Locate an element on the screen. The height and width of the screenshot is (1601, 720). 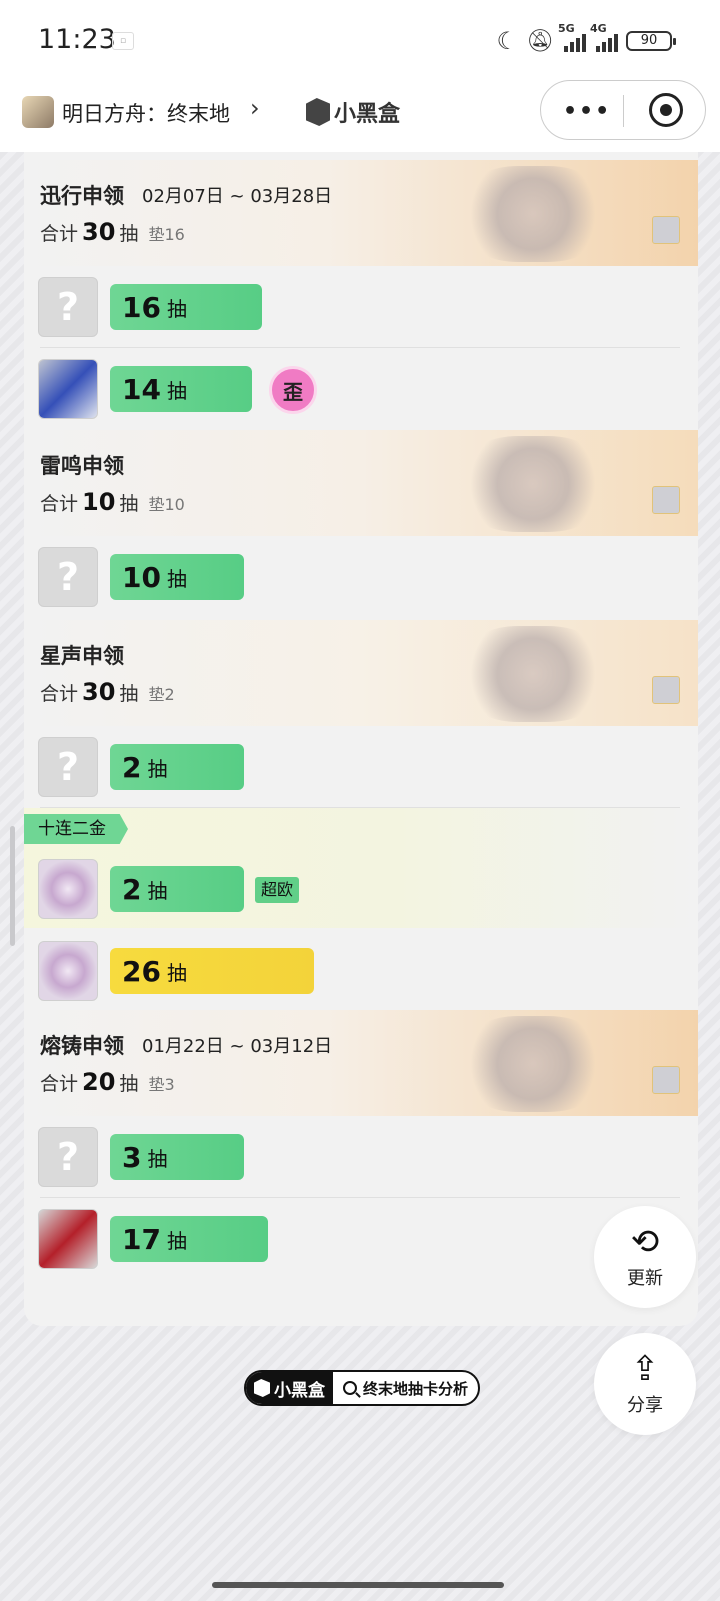
pool-banner: 迅行申领 02月07日 ~ 03月28日 合计 30 抽 垫16 is located at coordinates (361, 213).